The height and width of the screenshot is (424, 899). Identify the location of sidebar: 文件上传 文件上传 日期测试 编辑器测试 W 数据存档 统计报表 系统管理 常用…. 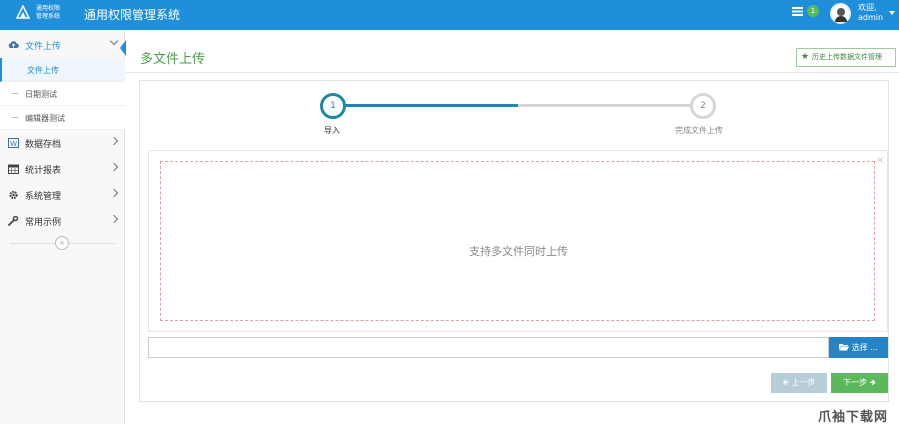
(63, 227).